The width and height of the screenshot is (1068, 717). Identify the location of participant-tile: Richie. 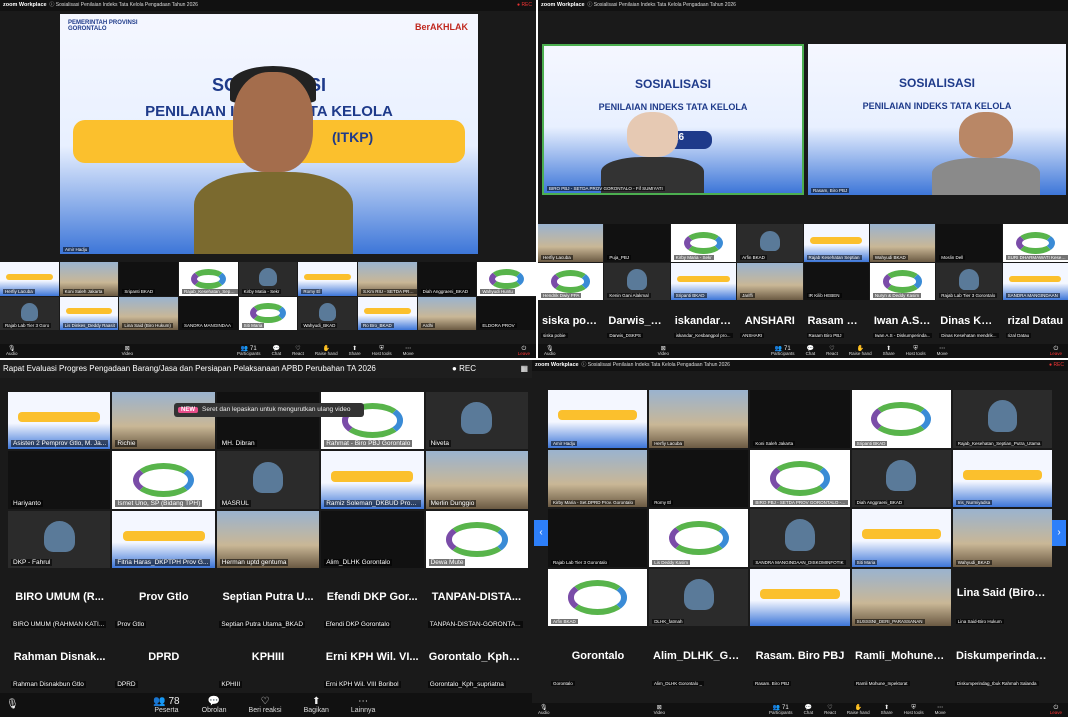
(163, 421).